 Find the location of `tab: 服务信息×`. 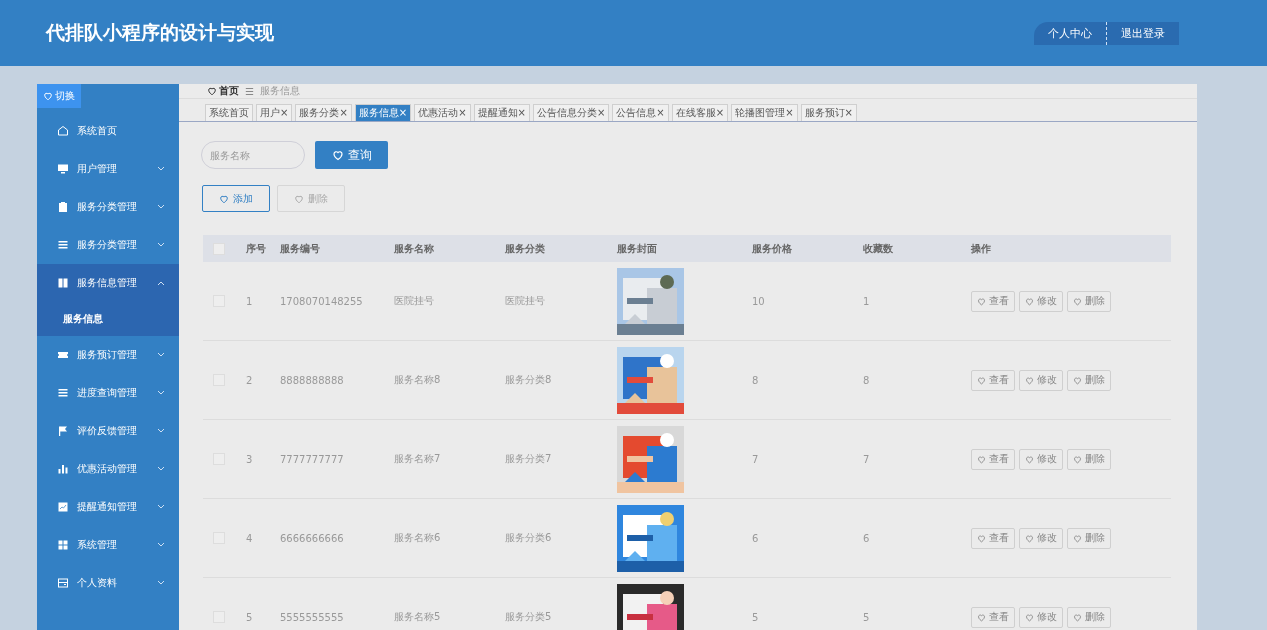

tab: 服务信息× is located at coordinates (383, 112).